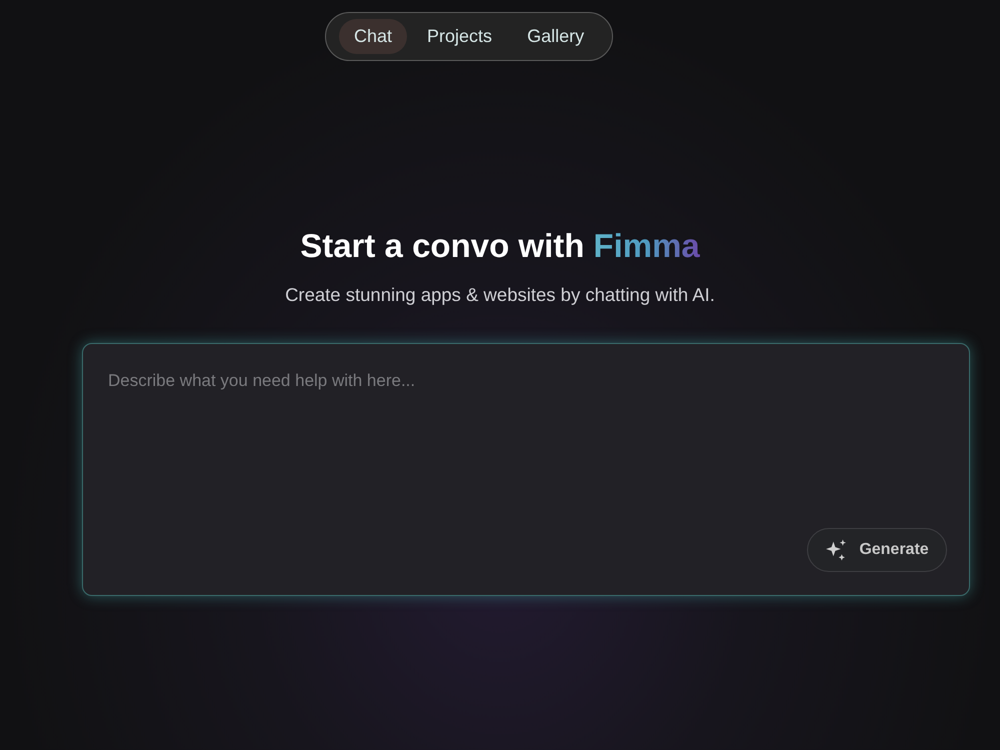  What do you see at coordinates (877, 550) in the screenshot?
I see `generate-button: Generate` at bounding box center [877, 550].